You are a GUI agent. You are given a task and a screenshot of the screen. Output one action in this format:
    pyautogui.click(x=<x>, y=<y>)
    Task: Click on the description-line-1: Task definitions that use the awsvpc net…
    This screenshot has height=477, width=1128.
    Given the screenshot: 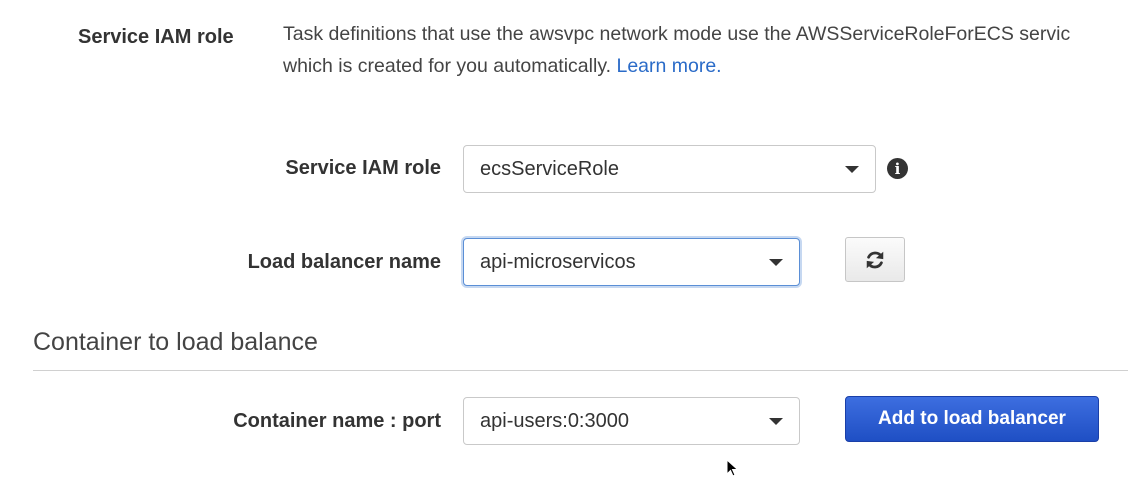 What is the action you would take?
    pyautogui.click(x=677, y=34)
    